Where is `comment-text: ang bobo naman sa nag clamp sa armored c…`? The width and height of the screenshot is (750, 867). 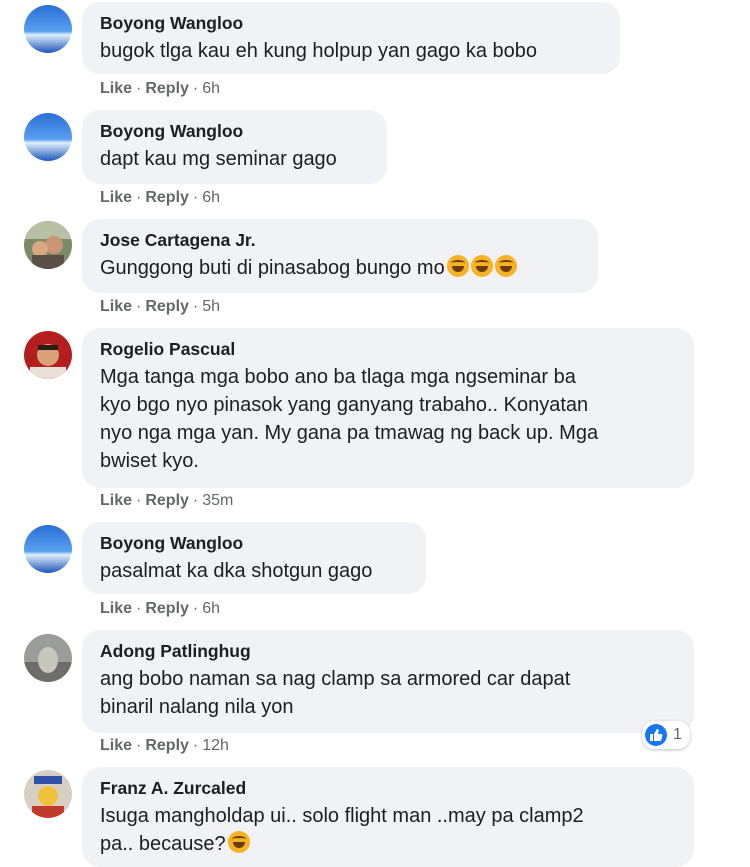 comment-text: ang bobo naman sa nag clamp sa armored c… is located at coordinates (335, 693).